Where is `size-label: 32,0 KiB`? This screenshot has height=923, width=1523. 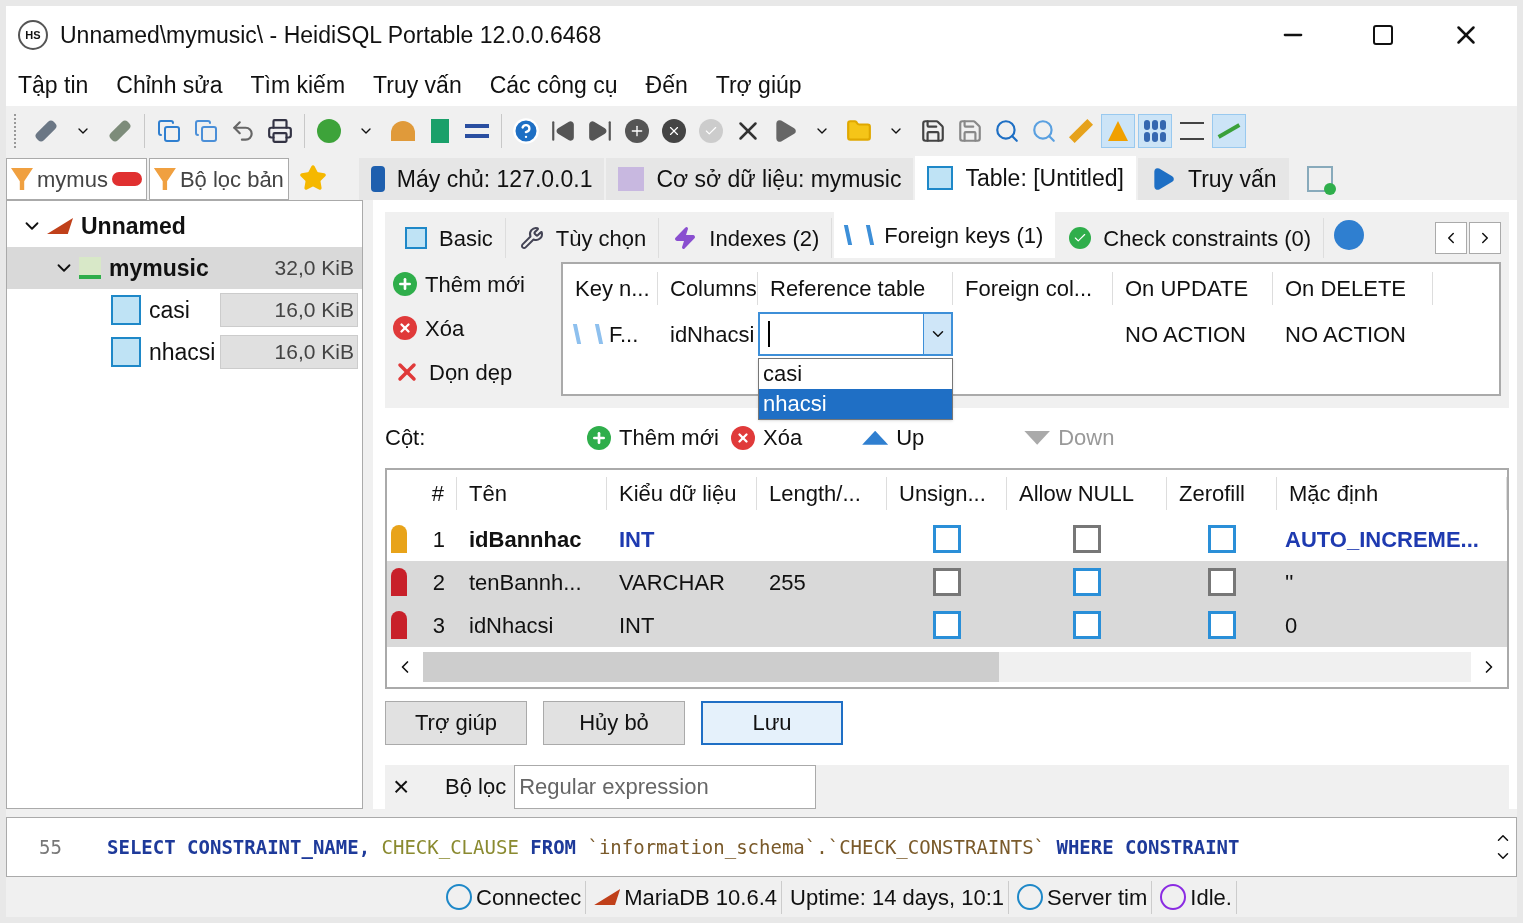 size-label: 32,0 KiB is located at coordinates (314, 268).